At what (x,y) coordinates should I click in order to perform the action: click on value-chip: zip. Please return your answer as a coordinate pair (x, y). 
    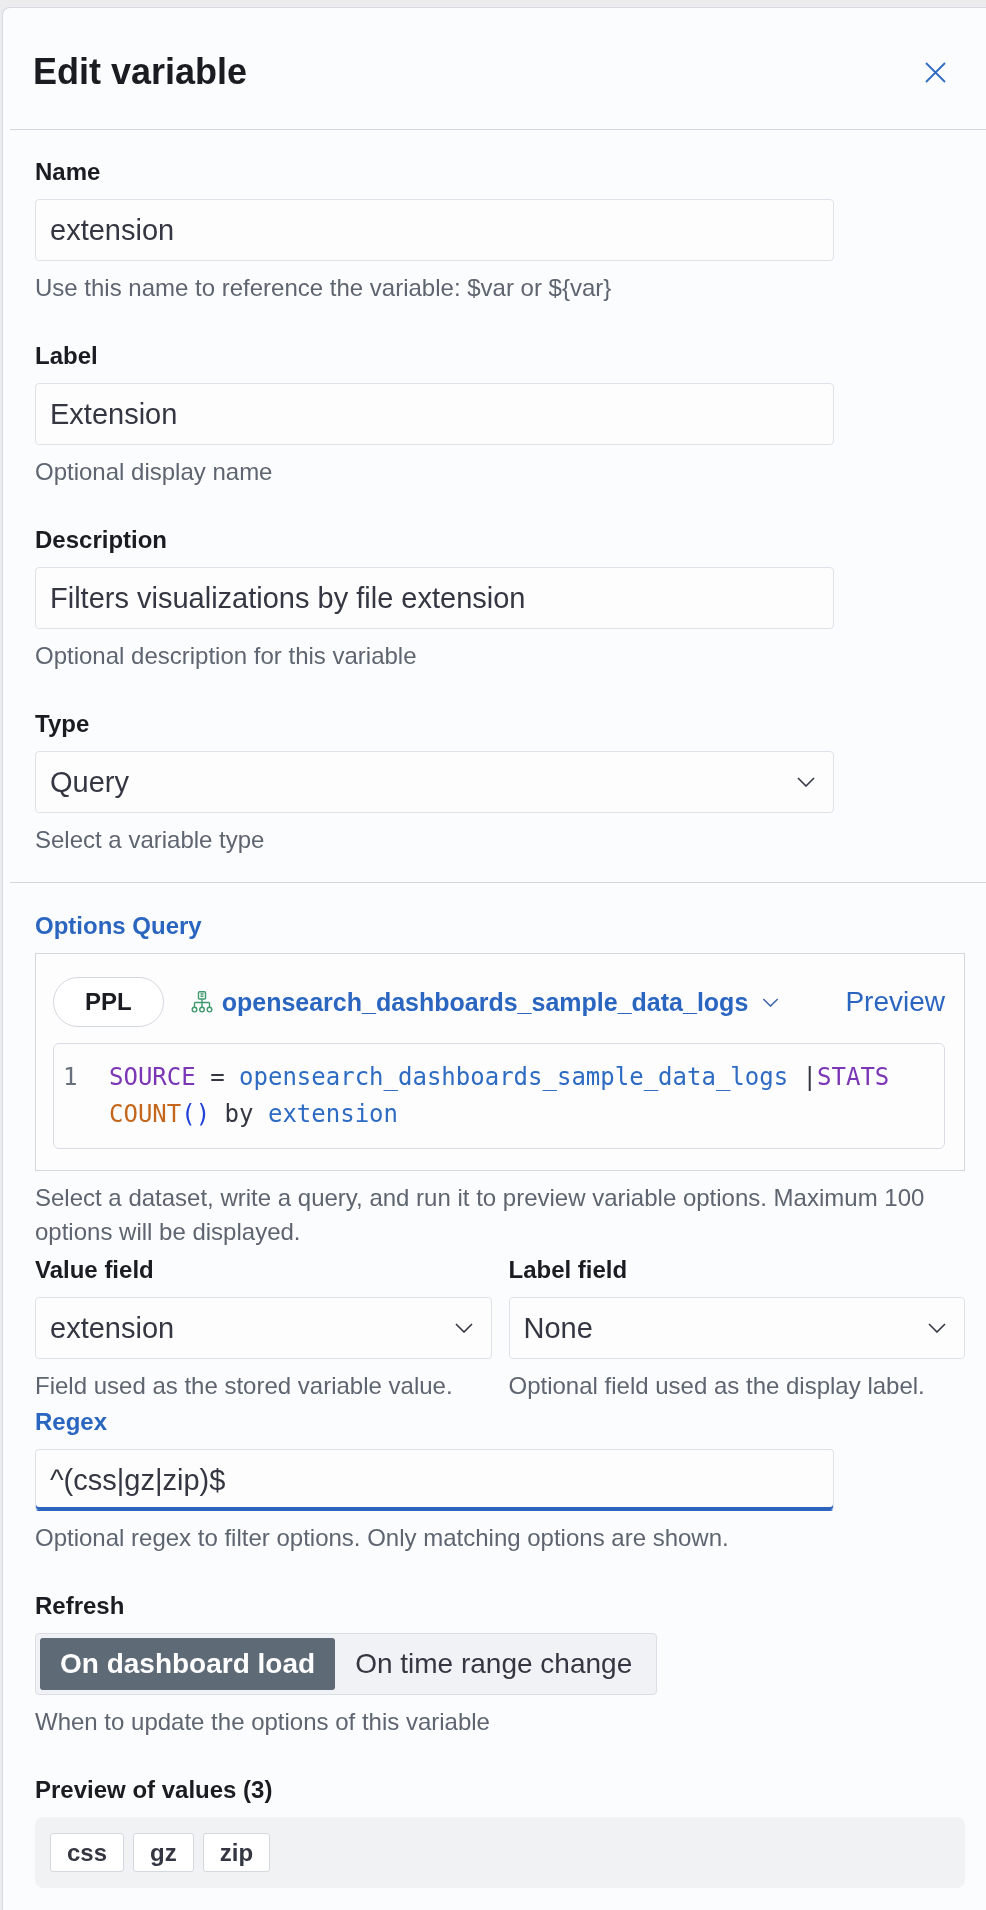
    Looking at the image, I should click on (236, 1852).